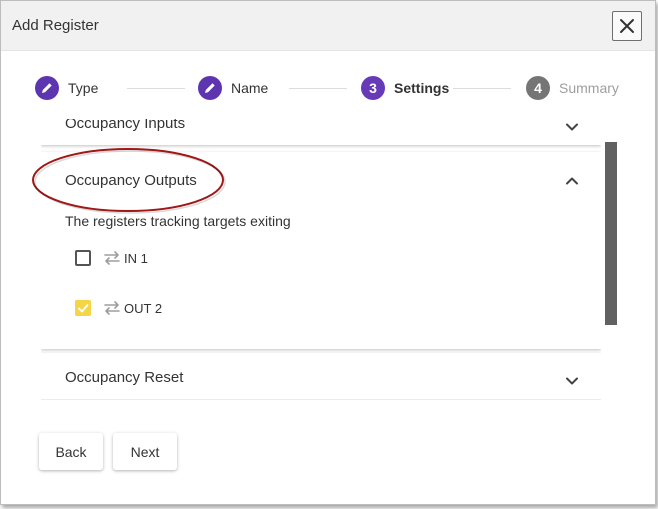 The width and height of the screenshot is (658, 509). I want to click on dialog-title-bar: Add Register, so click(328, 26).